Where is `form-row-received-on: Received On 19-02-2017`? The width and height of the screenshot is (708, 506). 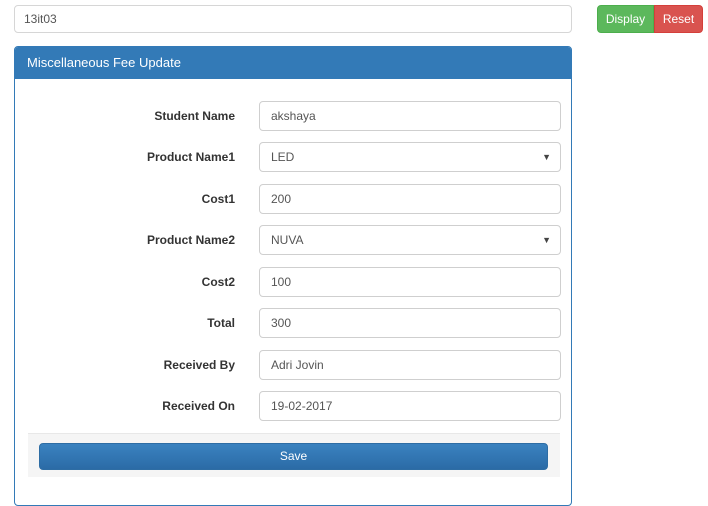
form-row-received-on: Received On 19-02-2017 is located at coordinates (293, 406).